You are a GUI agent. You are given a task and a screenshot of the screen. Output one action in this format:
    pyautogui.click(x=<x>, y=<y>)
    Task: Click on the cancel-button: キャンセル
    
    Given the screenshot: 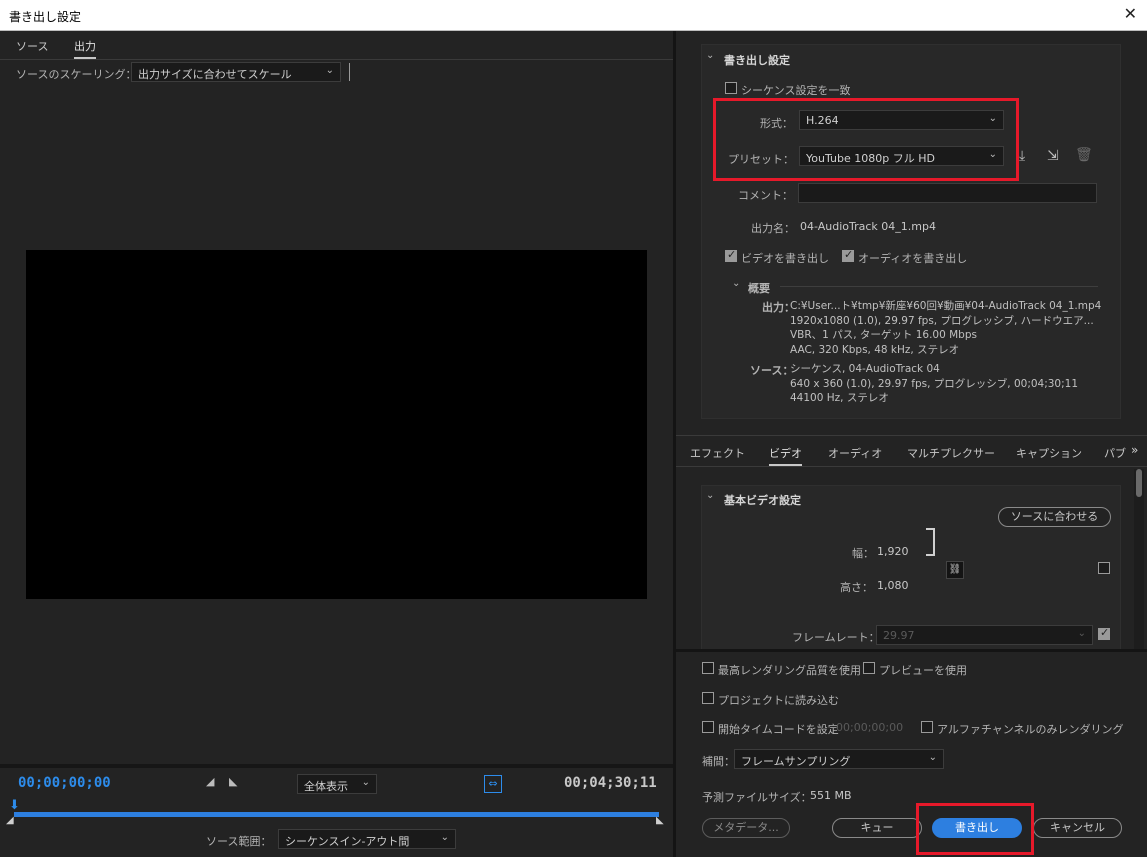 What is the action you would take?
    pyautogui.click(x=1077, y=828)
    